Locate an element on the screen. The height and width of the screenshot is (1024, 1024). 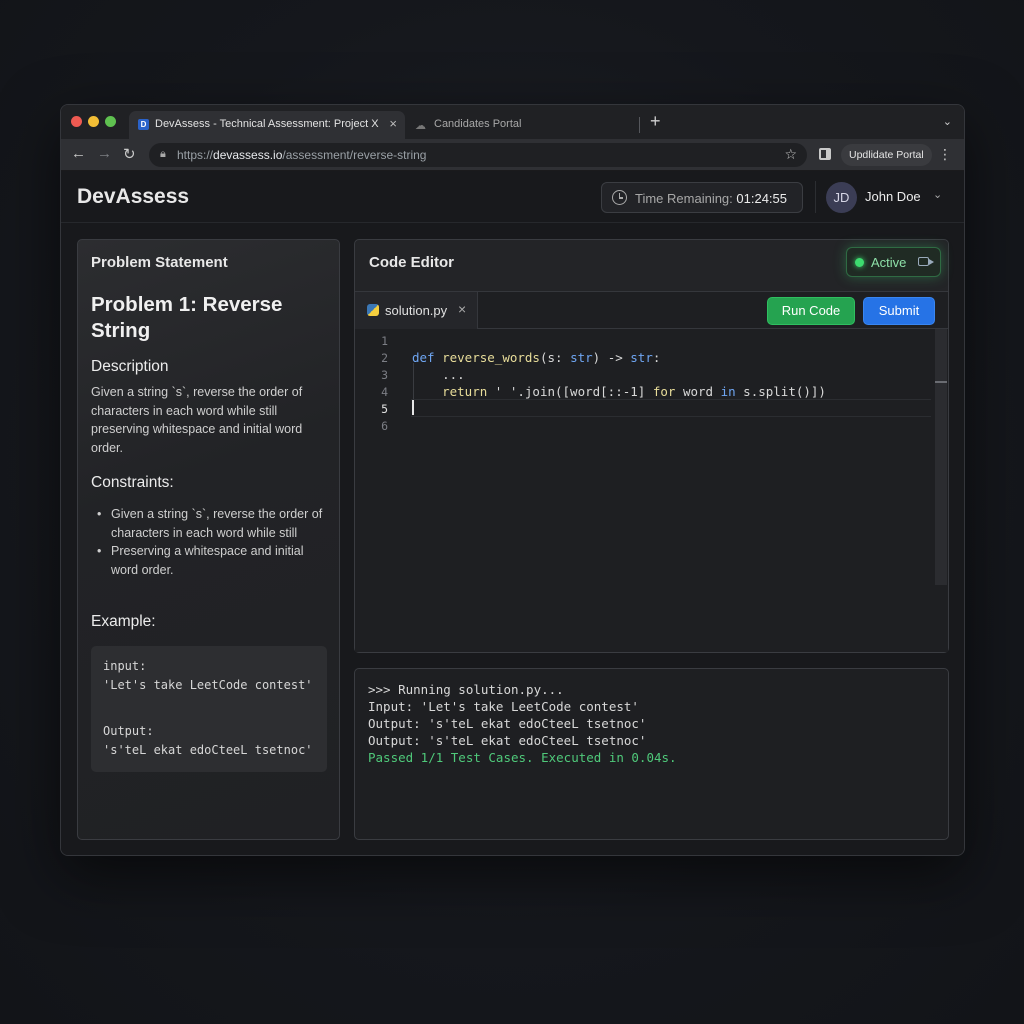
minimize-window-button is located at coordinates (93, 121).